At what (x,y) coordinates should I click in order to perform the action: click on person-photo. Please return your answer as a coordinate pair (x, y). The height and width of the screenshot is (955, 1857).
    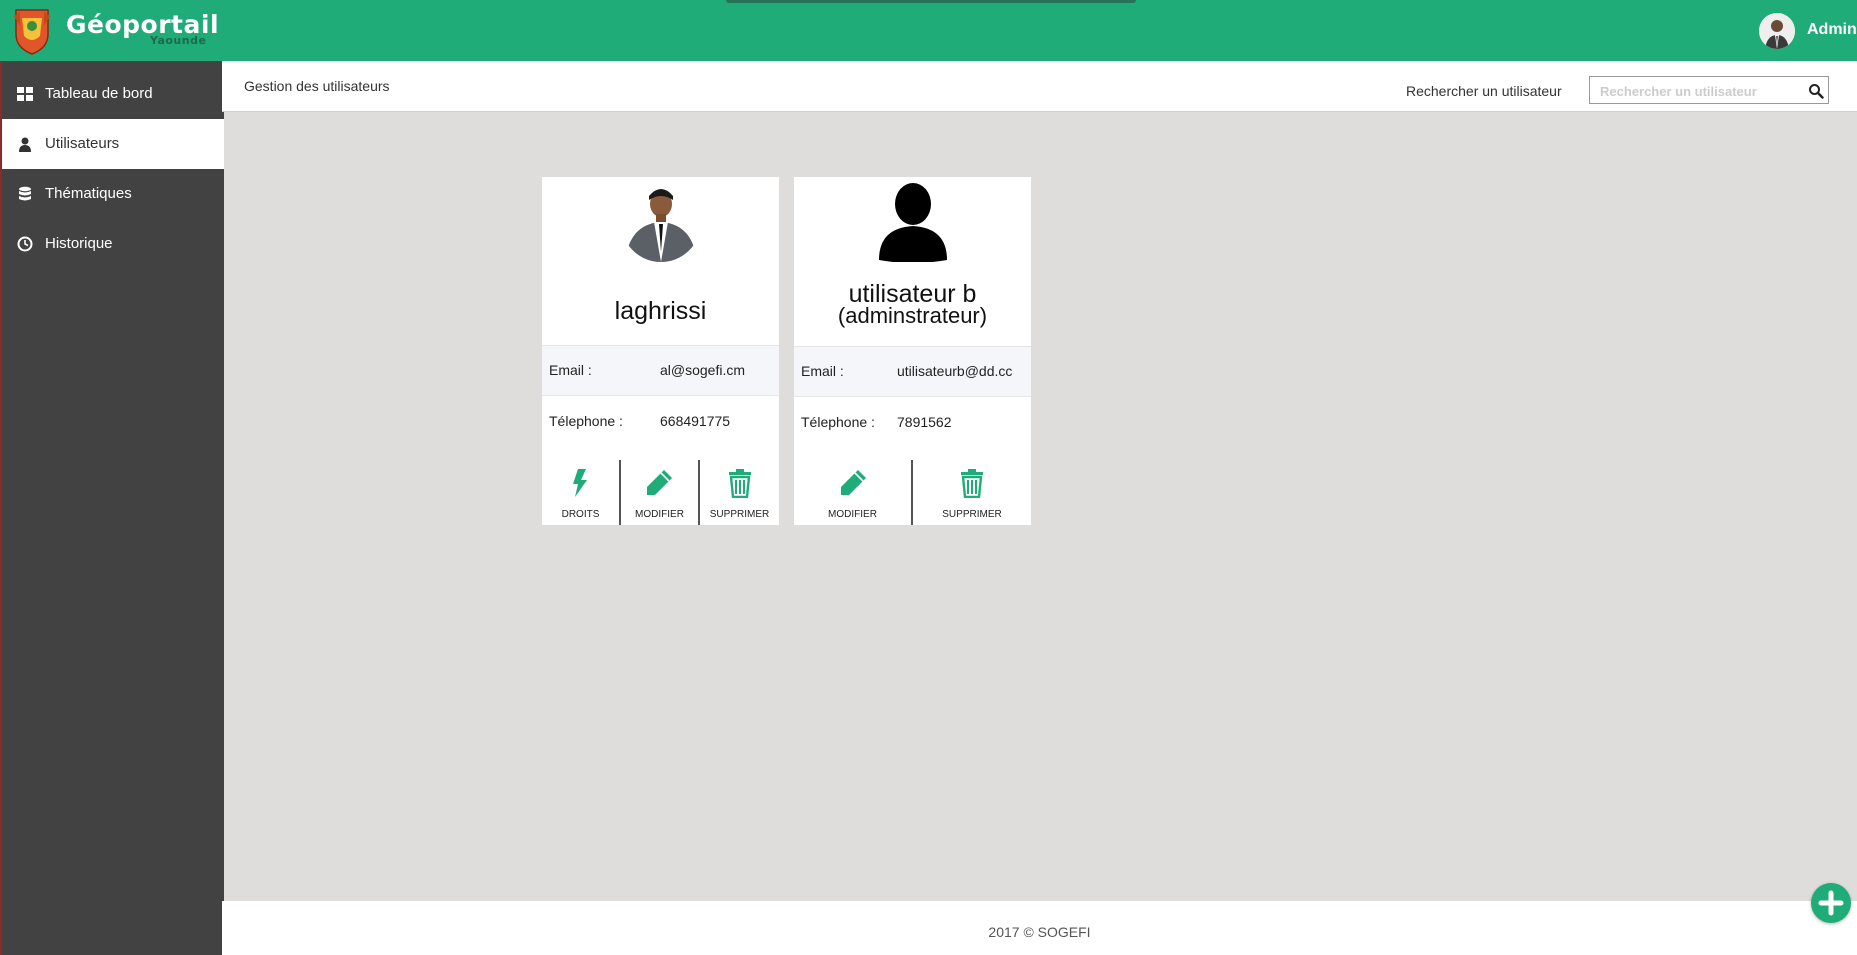
    Looking at the image, I should click on (661, 222).